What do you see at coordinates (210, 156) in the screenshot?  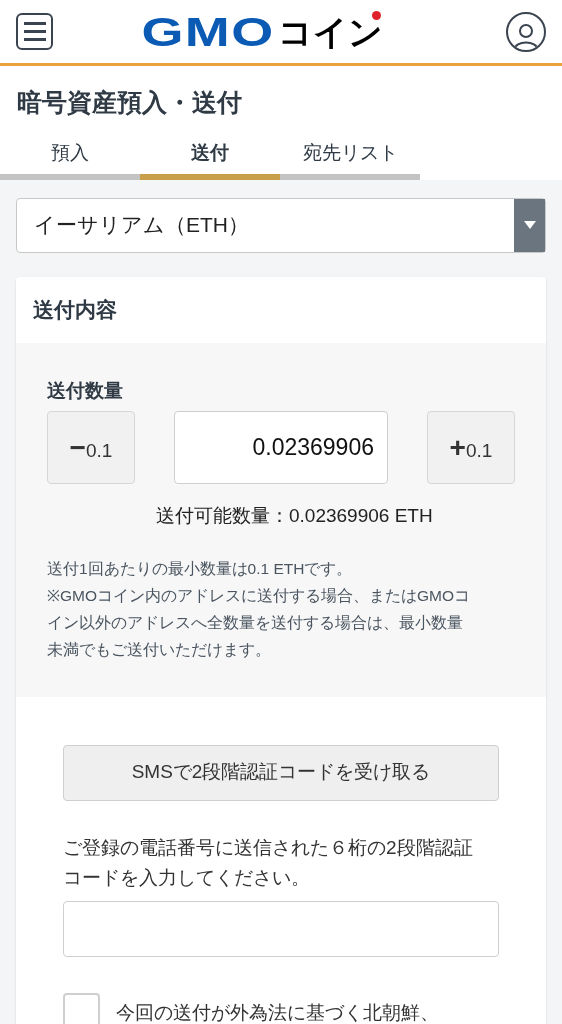 I see `tab: 送付` at bounding box center [210, 156].